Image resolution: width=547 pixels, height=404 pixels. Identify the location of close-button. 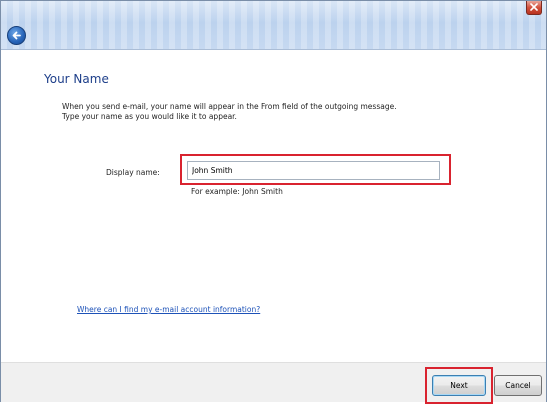
(534, 8).